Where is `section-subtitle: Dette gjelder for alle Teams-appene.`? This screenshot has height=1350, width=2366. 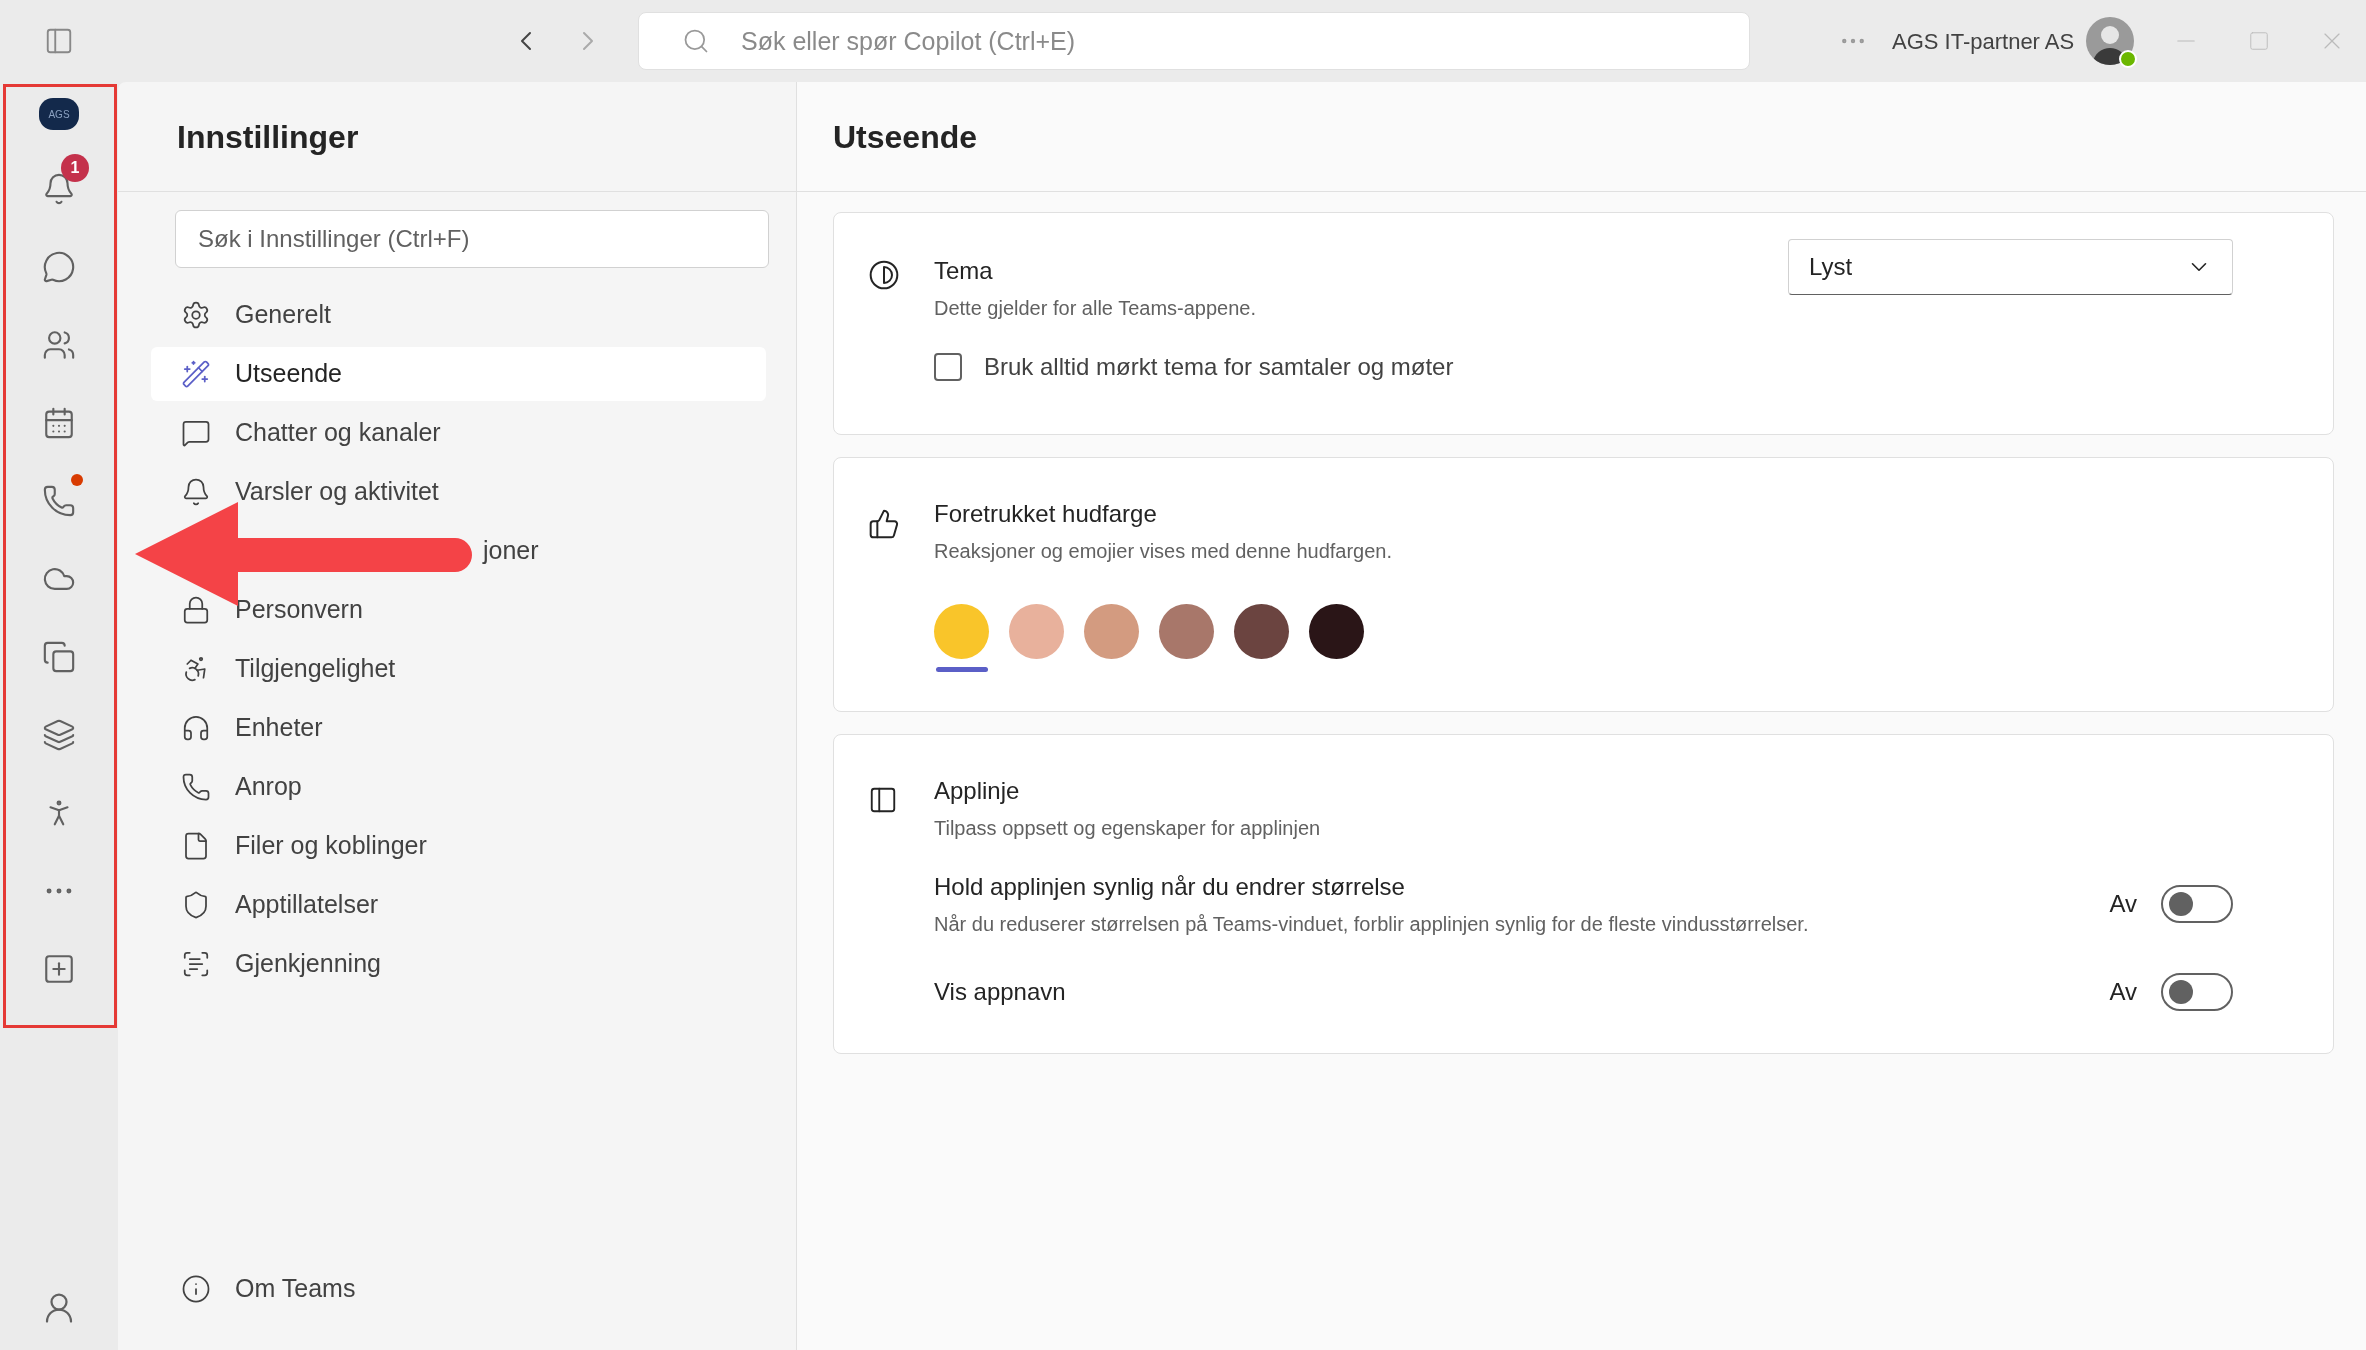 section-subtitle: Dette gjelder for alle Teams-appene. is located at coordinates (1096, 308).